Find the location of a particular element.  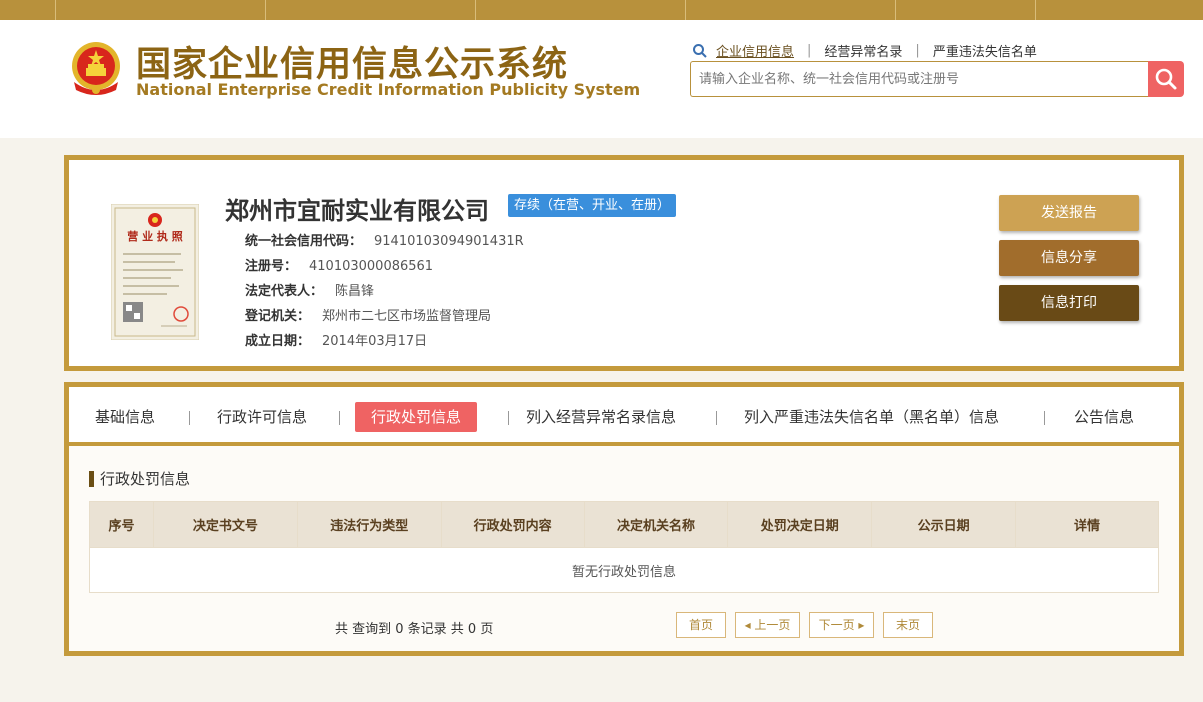

info-value: 91410103094901431R is located at coordinates (449, 241).